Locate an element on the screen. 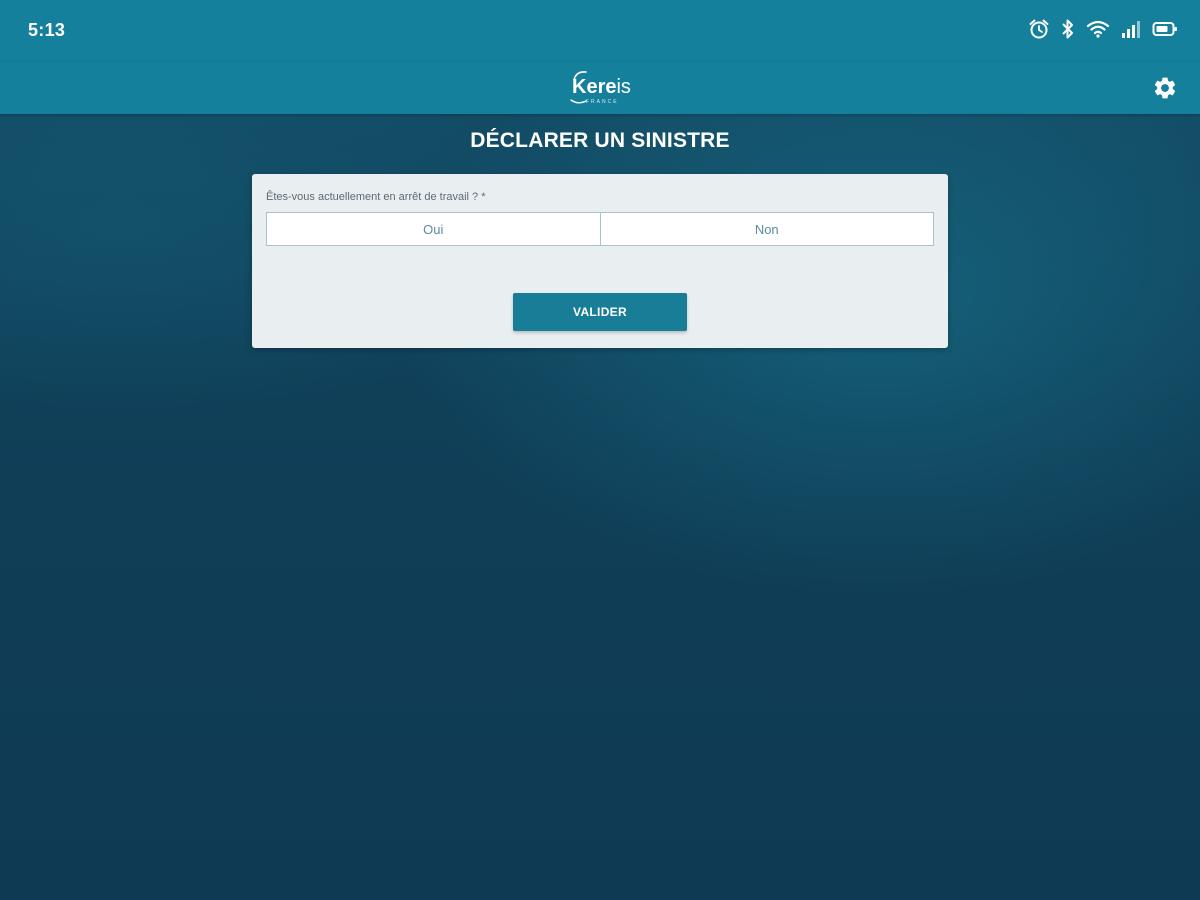 The height and width of the screenshot is (900, 1200). signal-icon is located at coordinates (1131, 29).